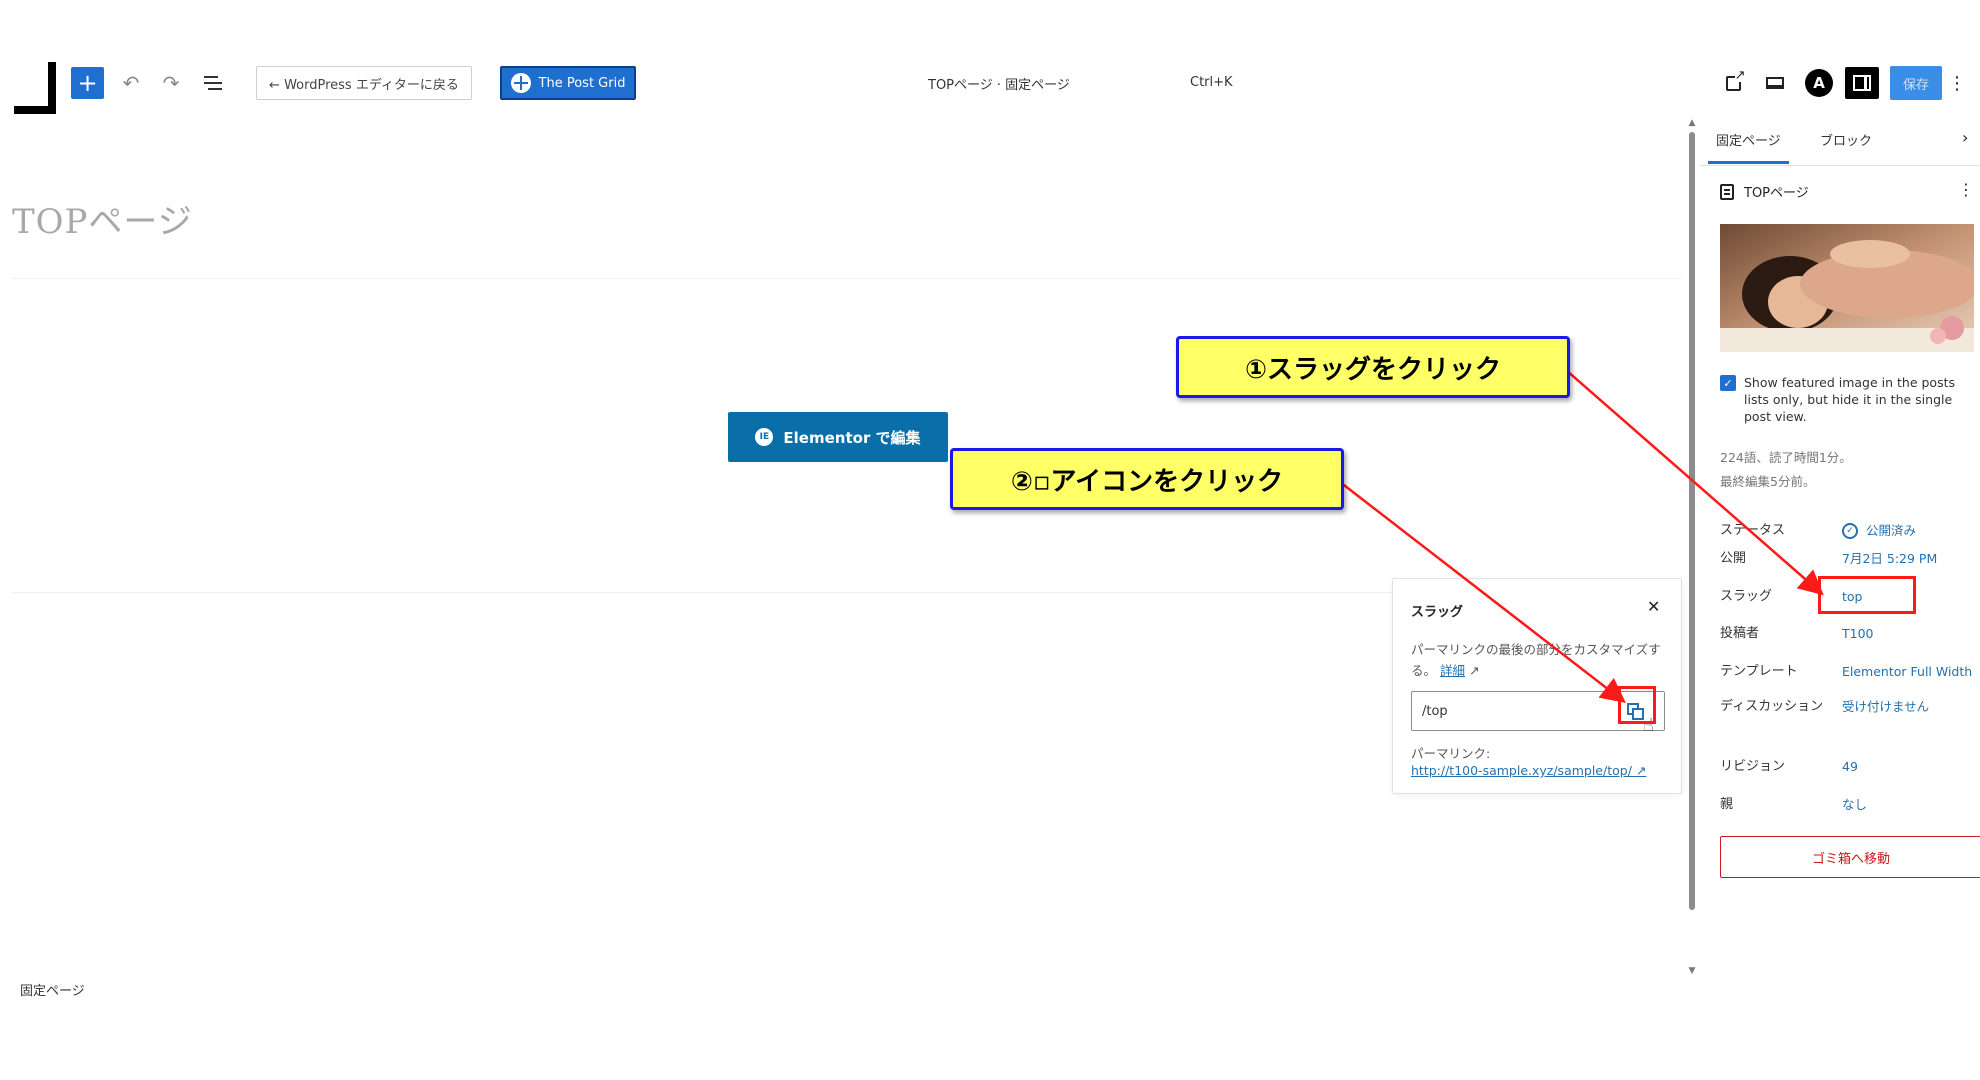  I want to click on featured-image-photo, so click(1847, 288).